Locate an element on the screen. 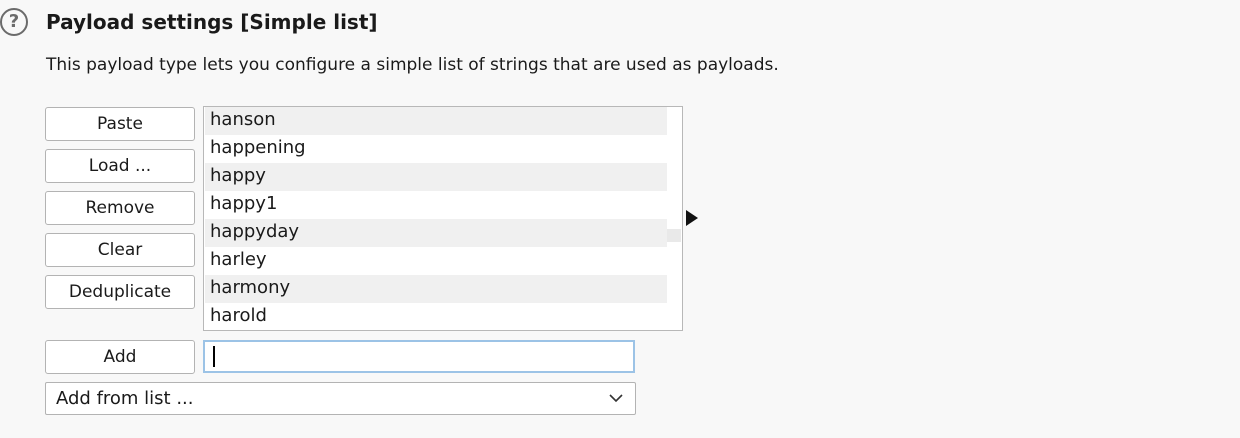  list-scroll-indicator is located at coordinates (674, 235).